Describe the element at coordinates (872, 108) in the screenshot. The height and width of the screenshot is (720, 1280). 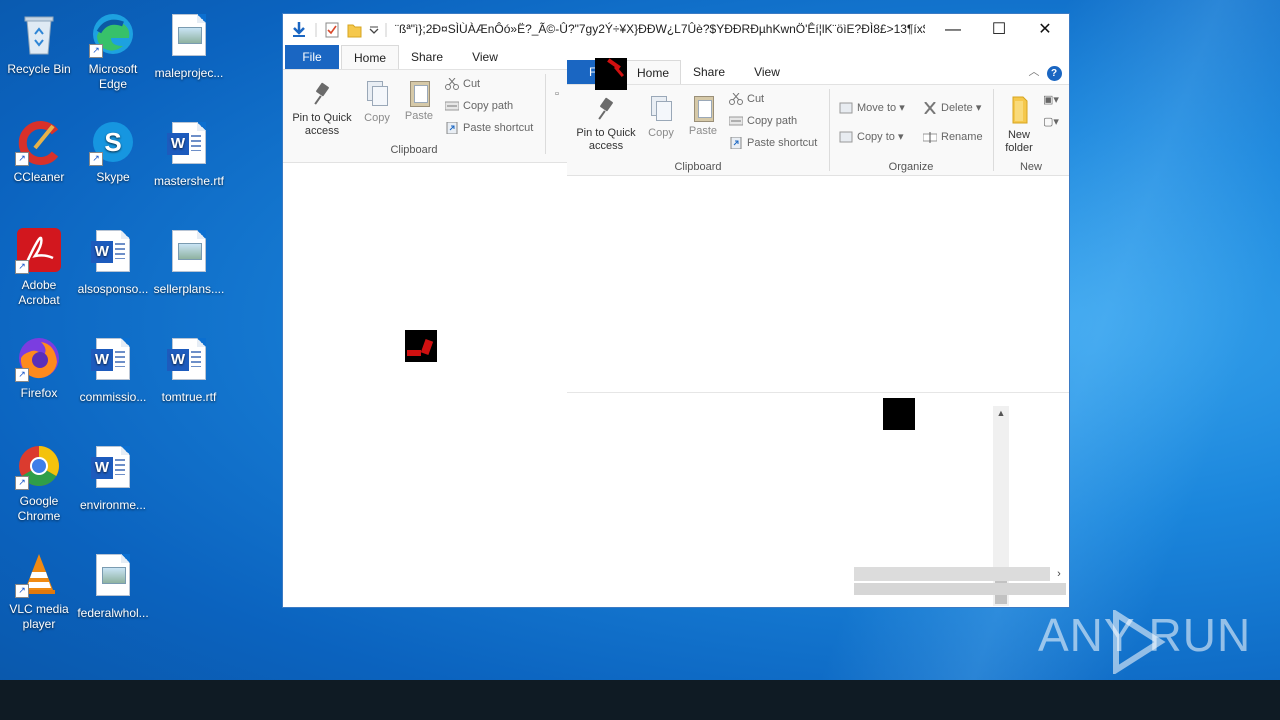
I see `move-to-button: Move to ▾` at that location.